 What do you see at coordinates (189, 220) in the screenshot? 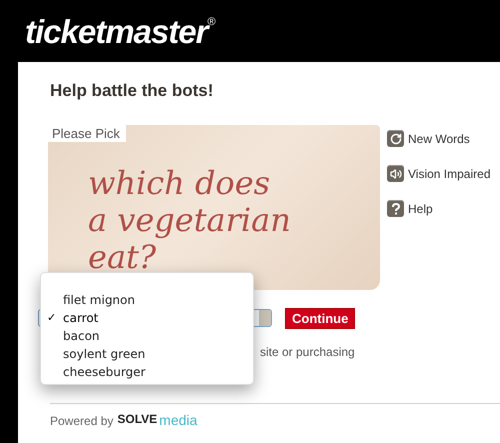
I see `captcha-question: a vegetarian` at bounding box center [189, 220].